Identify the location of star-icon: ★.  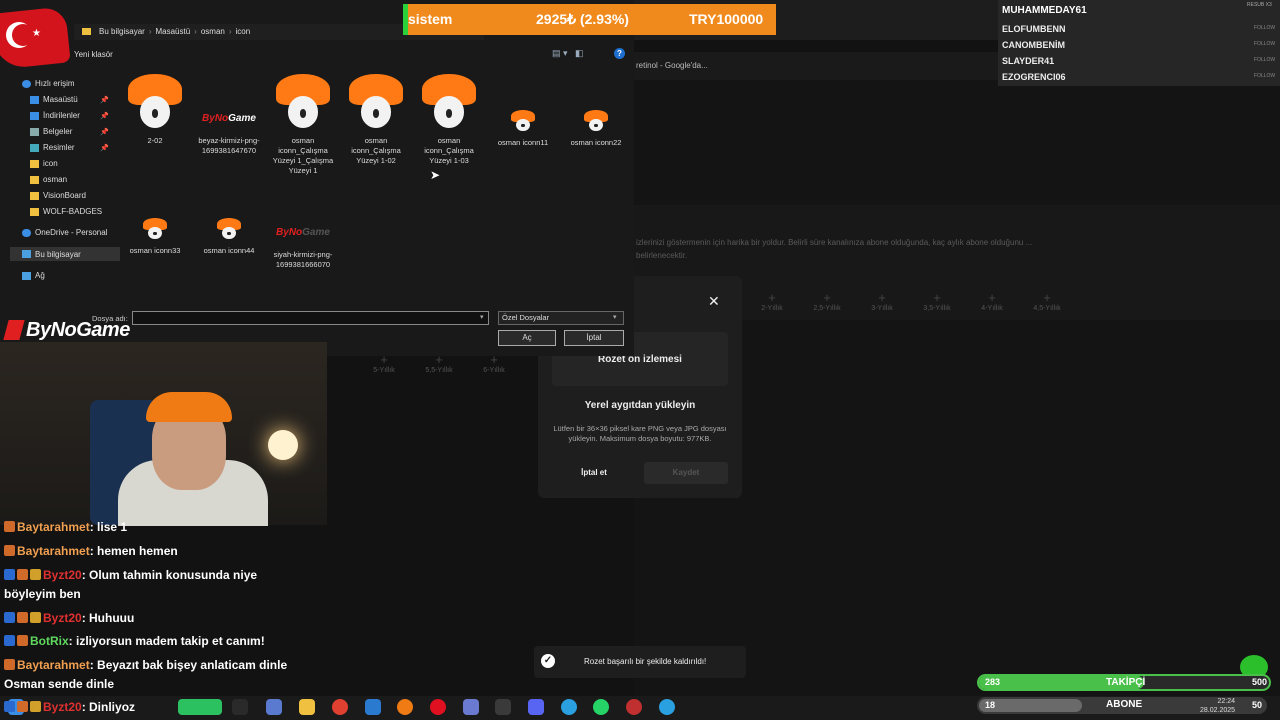
(36, 33).